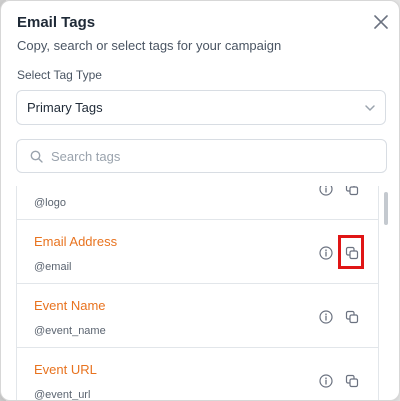 The width and height of the screenshot is (400, 401). Describe the element at coordinates (387, 293) in the screenshot. I see `list-scrollbar` at that location.